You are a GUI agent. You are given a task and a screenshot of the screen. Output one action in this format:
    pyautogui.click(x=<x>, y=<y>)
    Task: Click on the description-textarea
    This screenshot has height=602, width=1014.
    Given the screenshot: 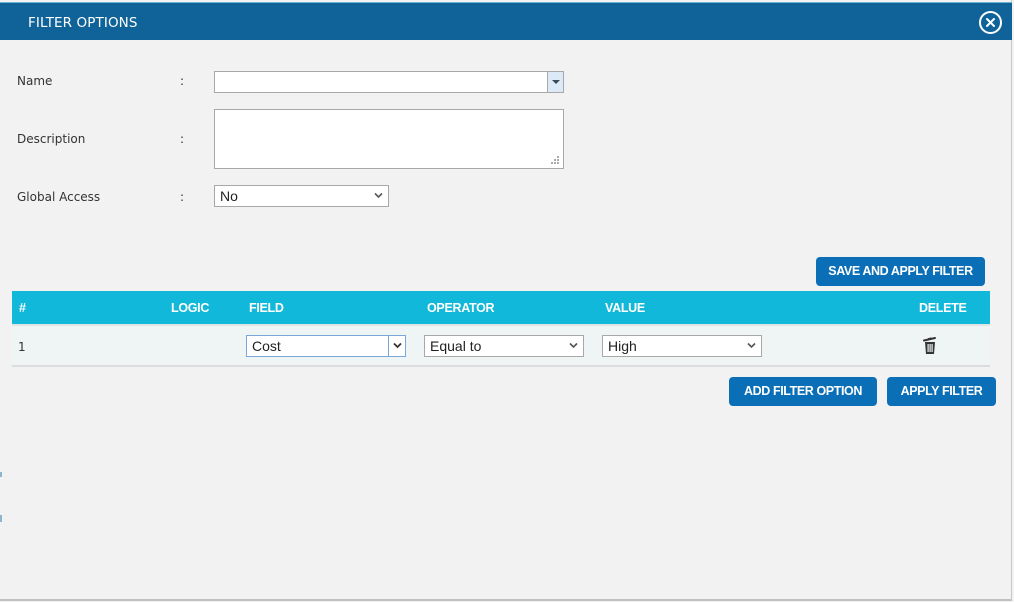 What is the action you would take?
    pyautogui.click(x=389, y=139)
    